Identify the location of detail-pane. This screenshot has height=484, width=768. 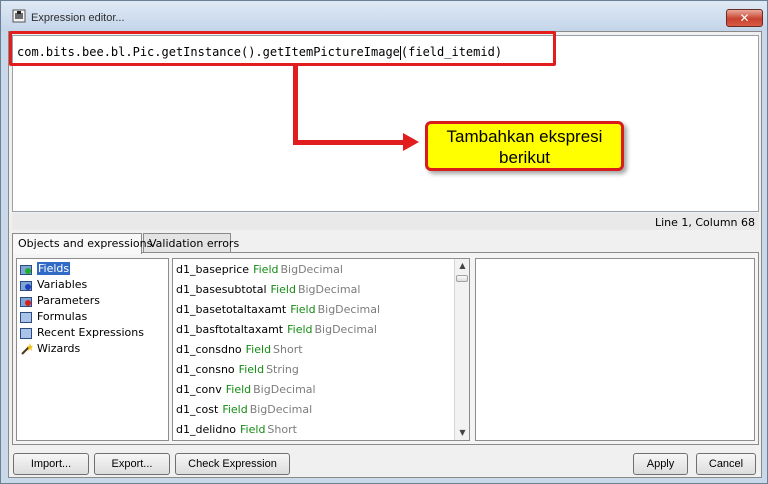
(615, 349).